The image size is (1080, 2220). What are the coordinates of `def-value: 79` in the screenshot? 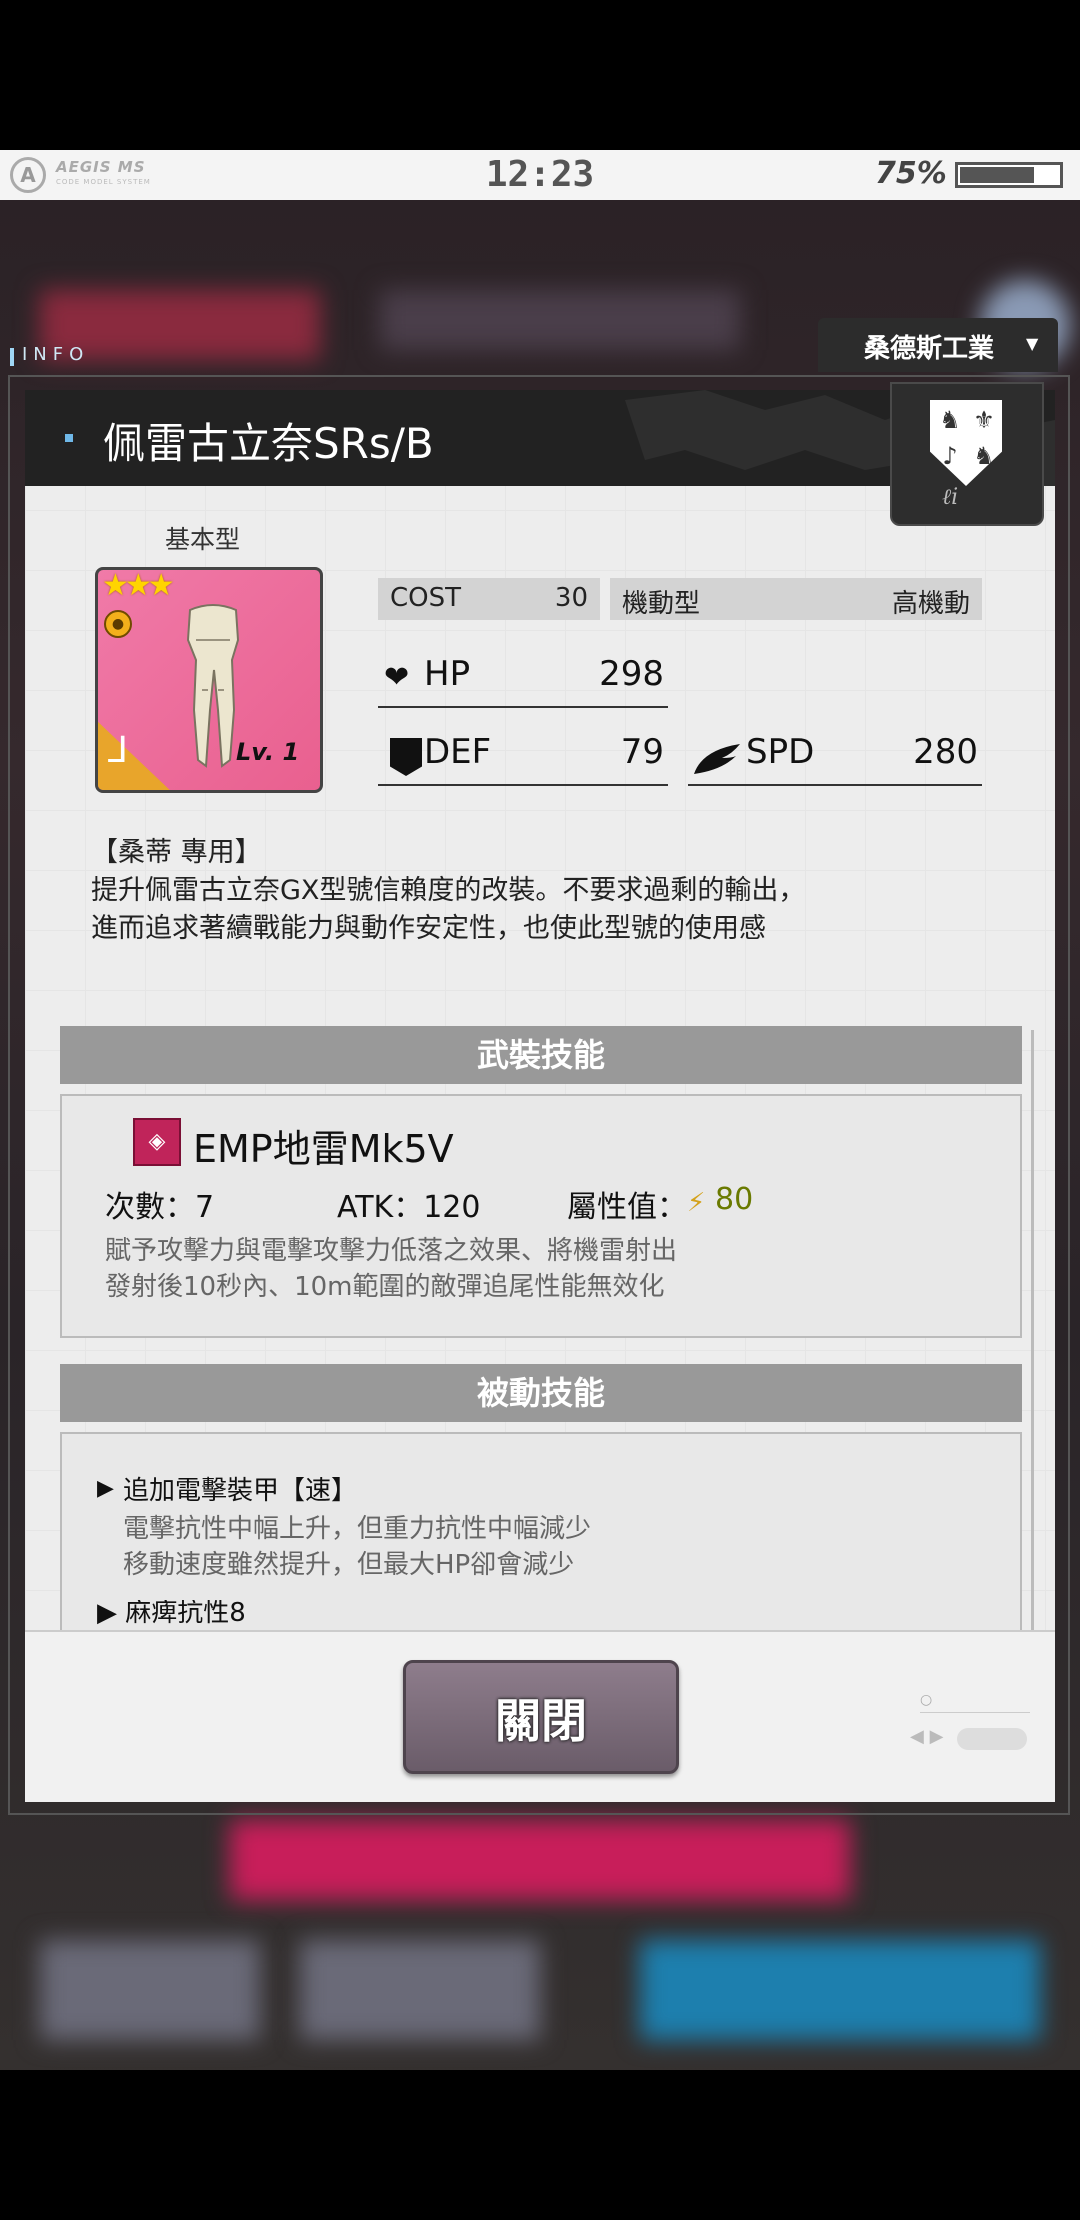 It's located at (642, 752).